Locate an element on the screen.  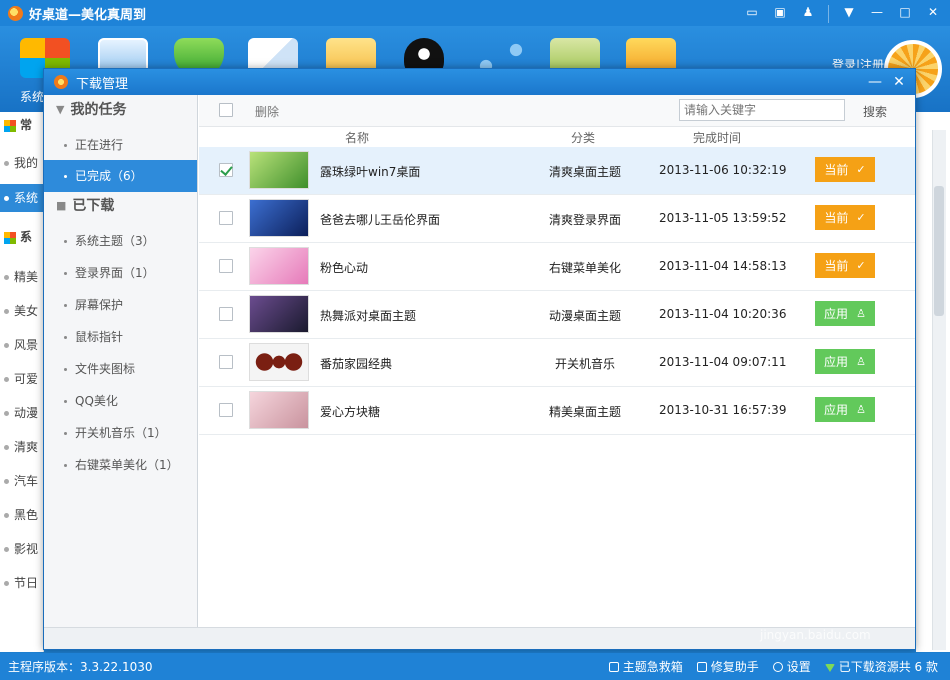
settings-link: 设置 is located at coordinates (791, 666).